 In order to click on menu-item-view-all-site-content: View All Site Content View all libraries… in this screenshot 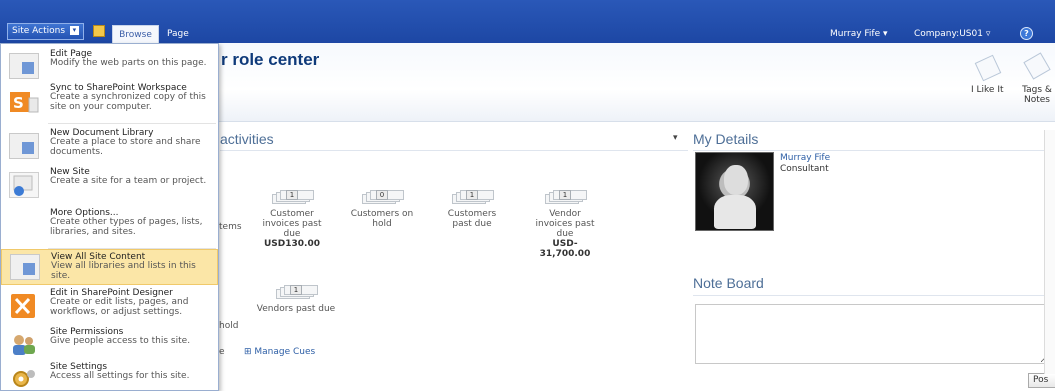, I will do `click(109, 267)`.